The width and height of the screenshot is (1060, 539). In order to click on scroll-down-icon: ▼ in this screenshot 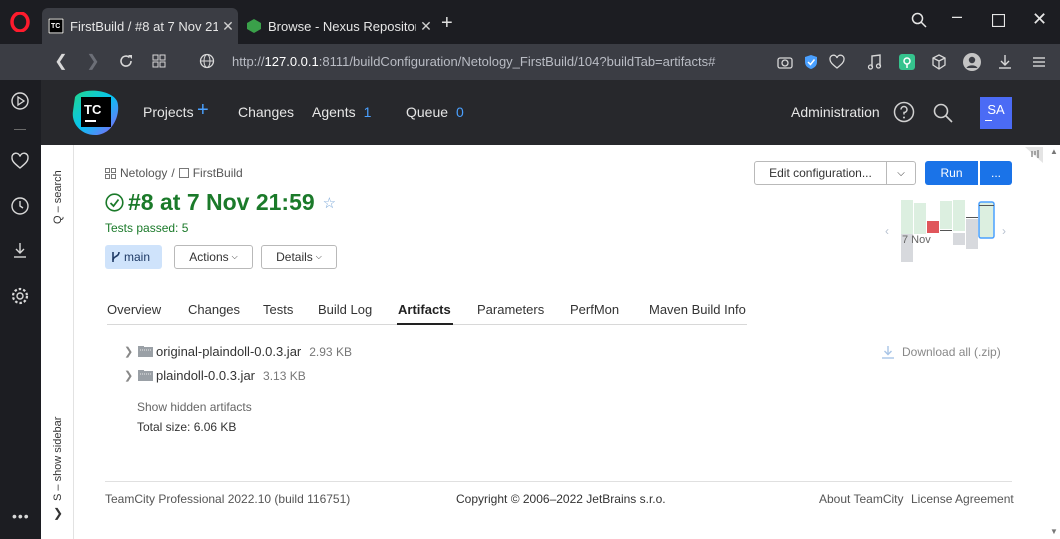, I will do `click(1054, 531)`.